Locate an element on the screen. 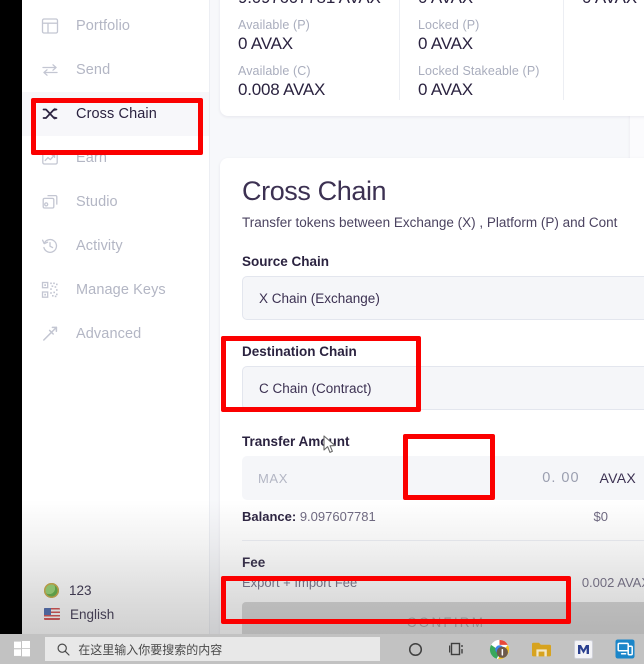  sidebar-item-studio: Studio is located at coordinates (115, 202).